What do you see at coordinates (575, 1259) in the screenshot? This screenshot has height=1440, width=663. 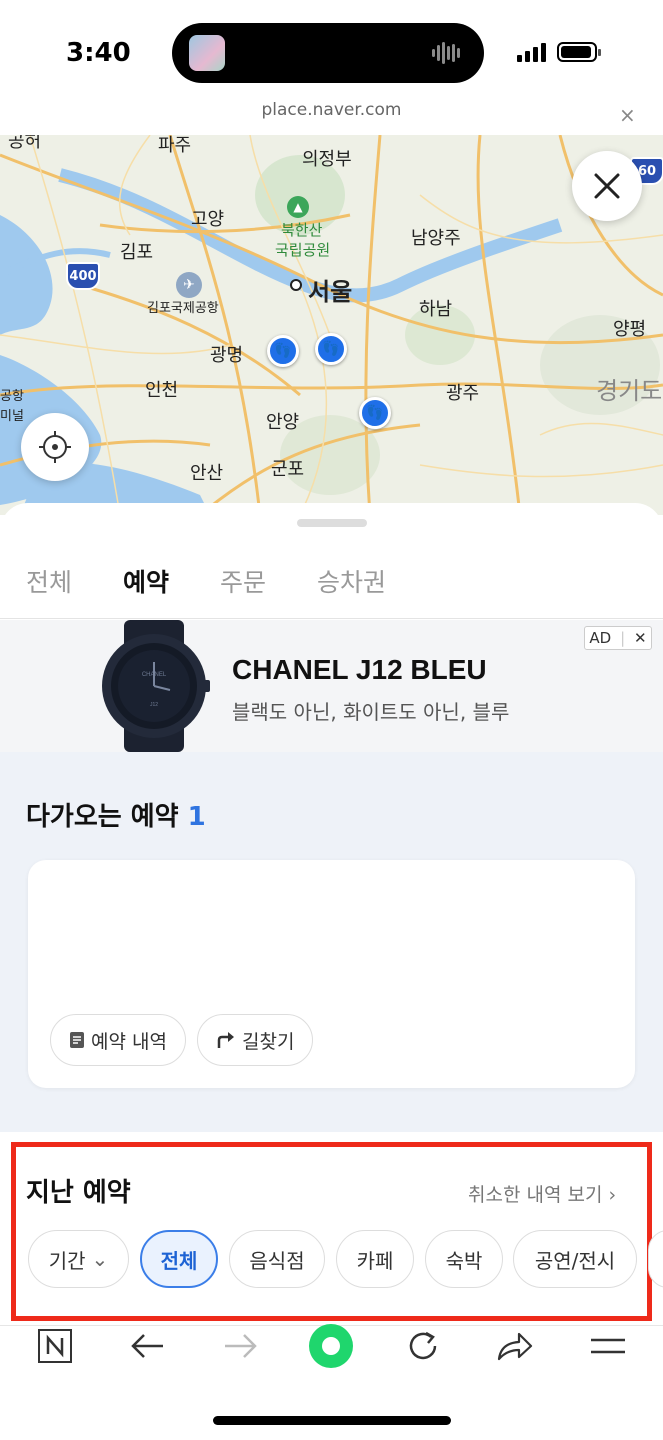 I see `filter-chip-performance: 공연/전시` at bounding box center [575, 1259].